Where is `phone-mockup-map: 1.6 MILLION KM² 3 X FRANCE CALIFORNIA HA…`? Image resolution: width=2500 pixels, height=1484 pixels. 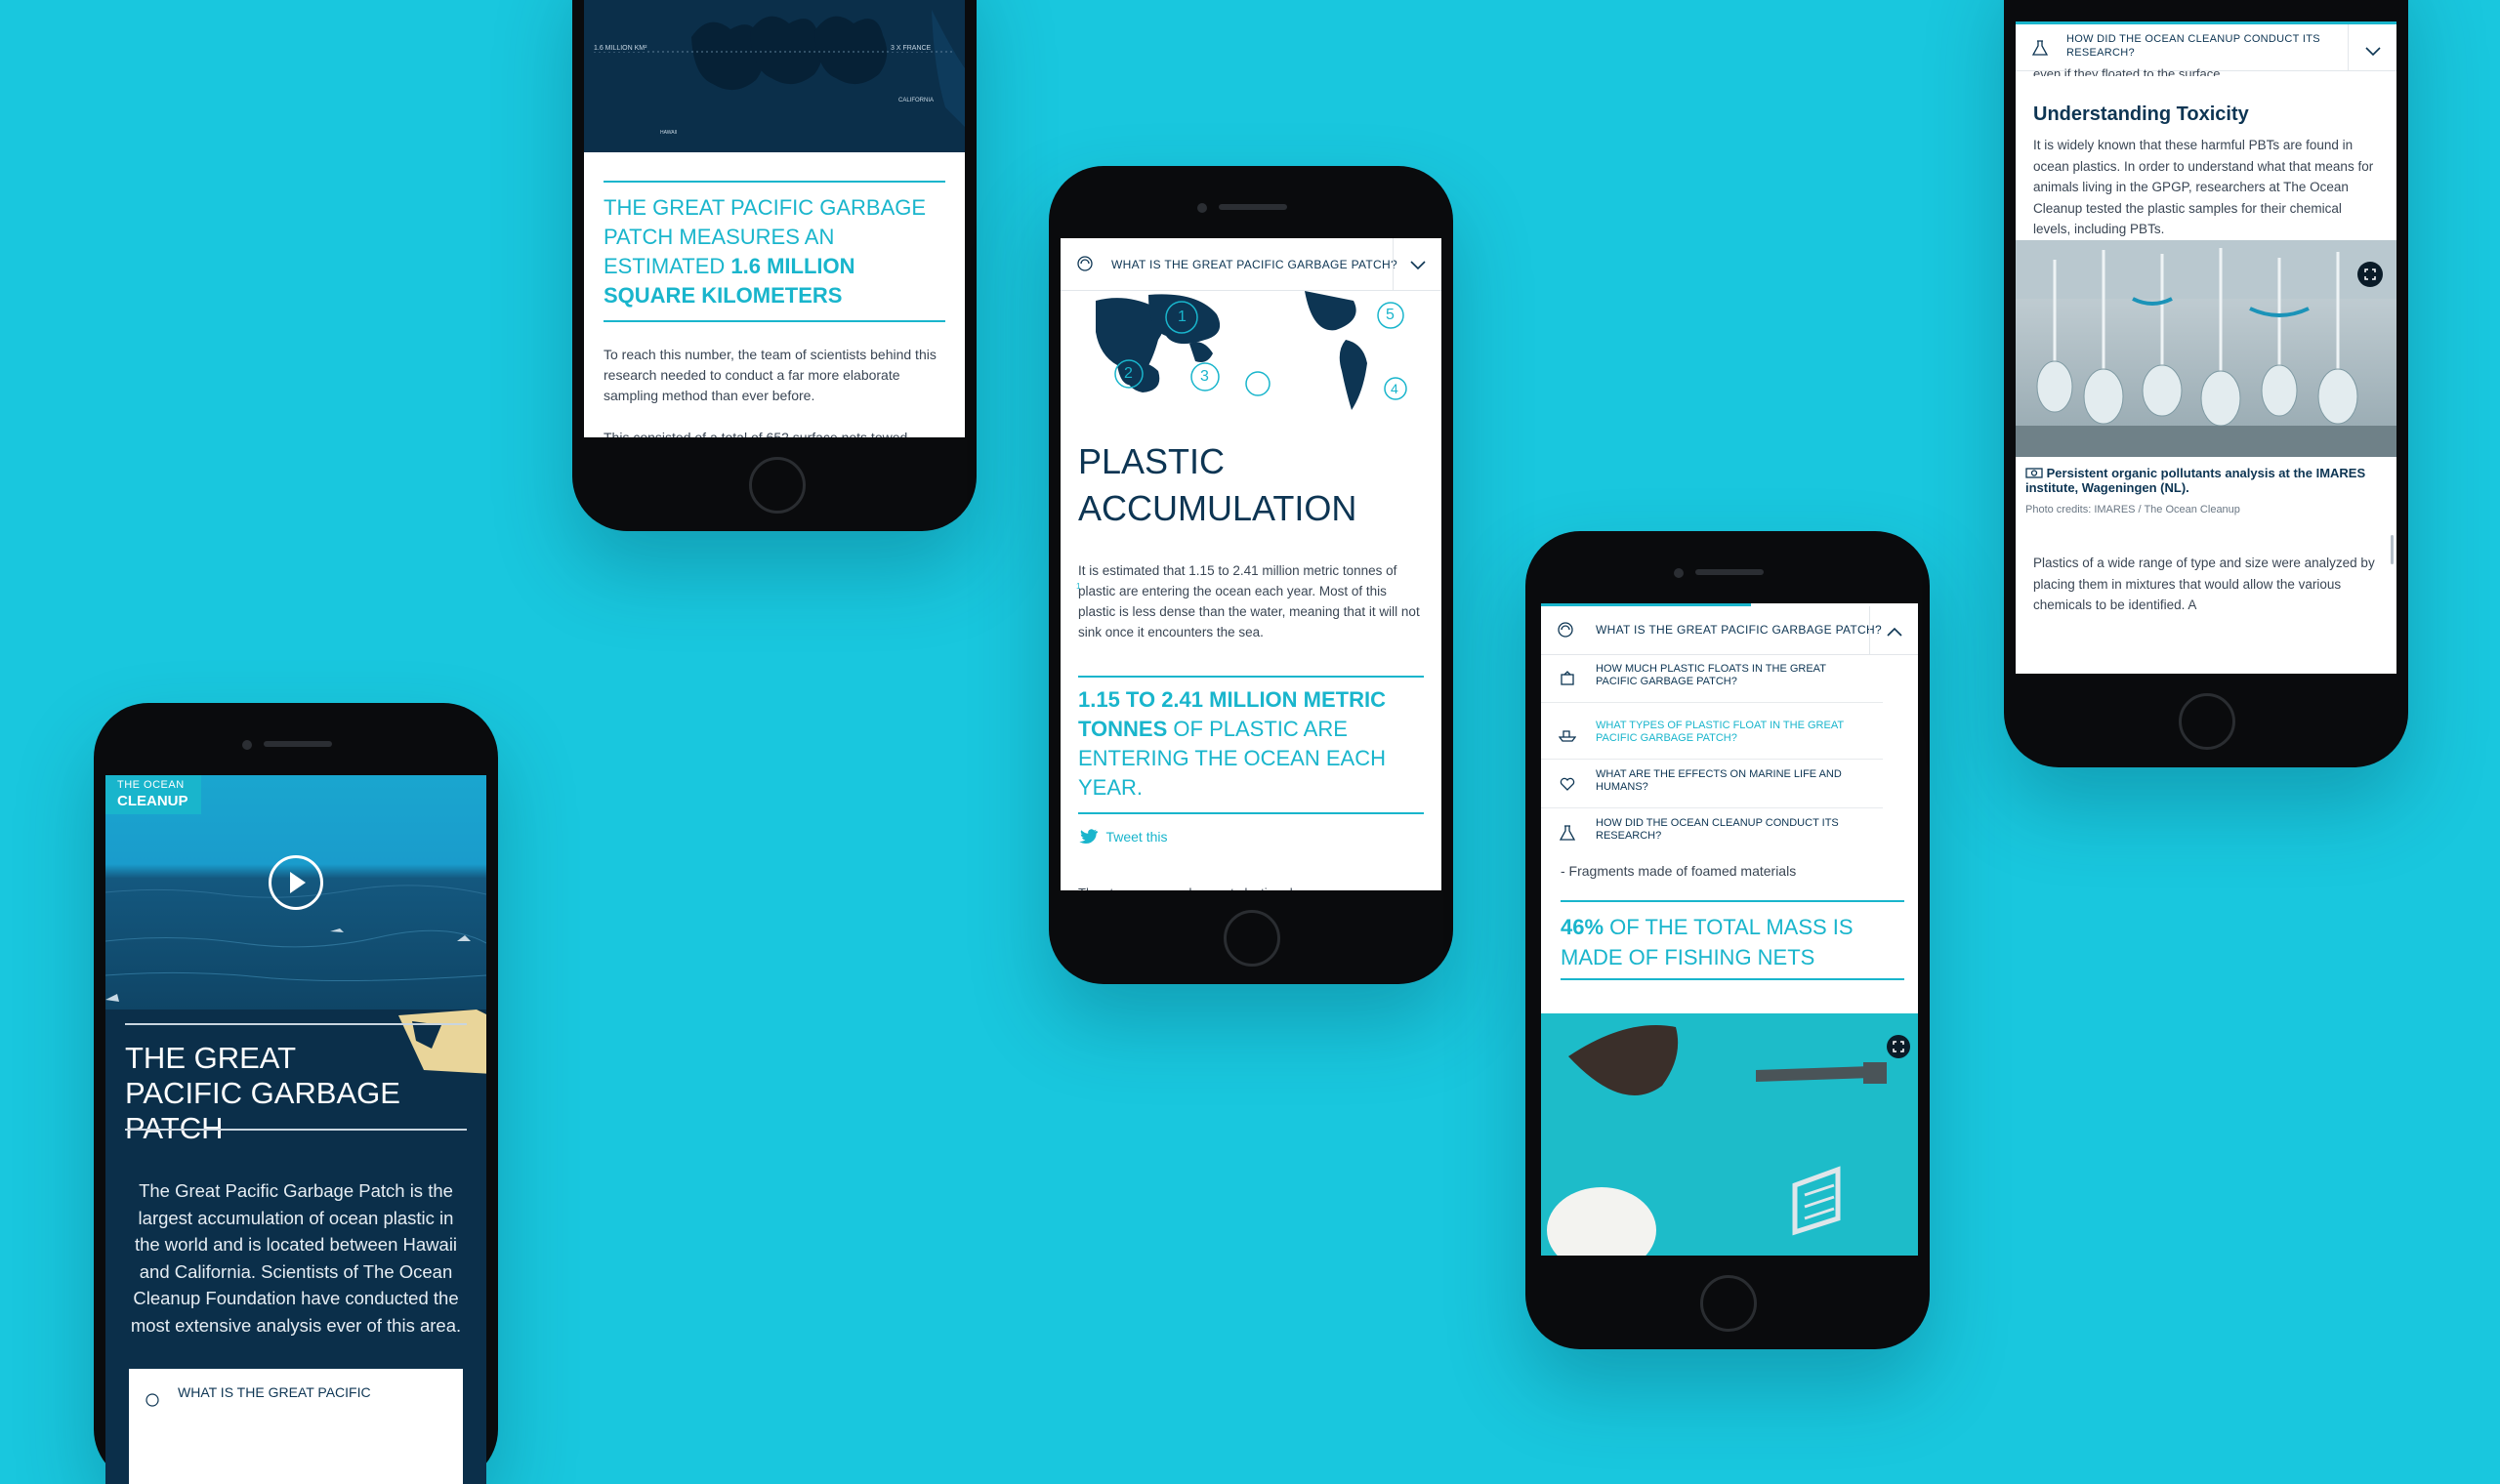
phone-mockup-map: 1.6 MILLION KM² 3 X FRANCE CALIFORNIA HA… is located at coordinates (774, 266).